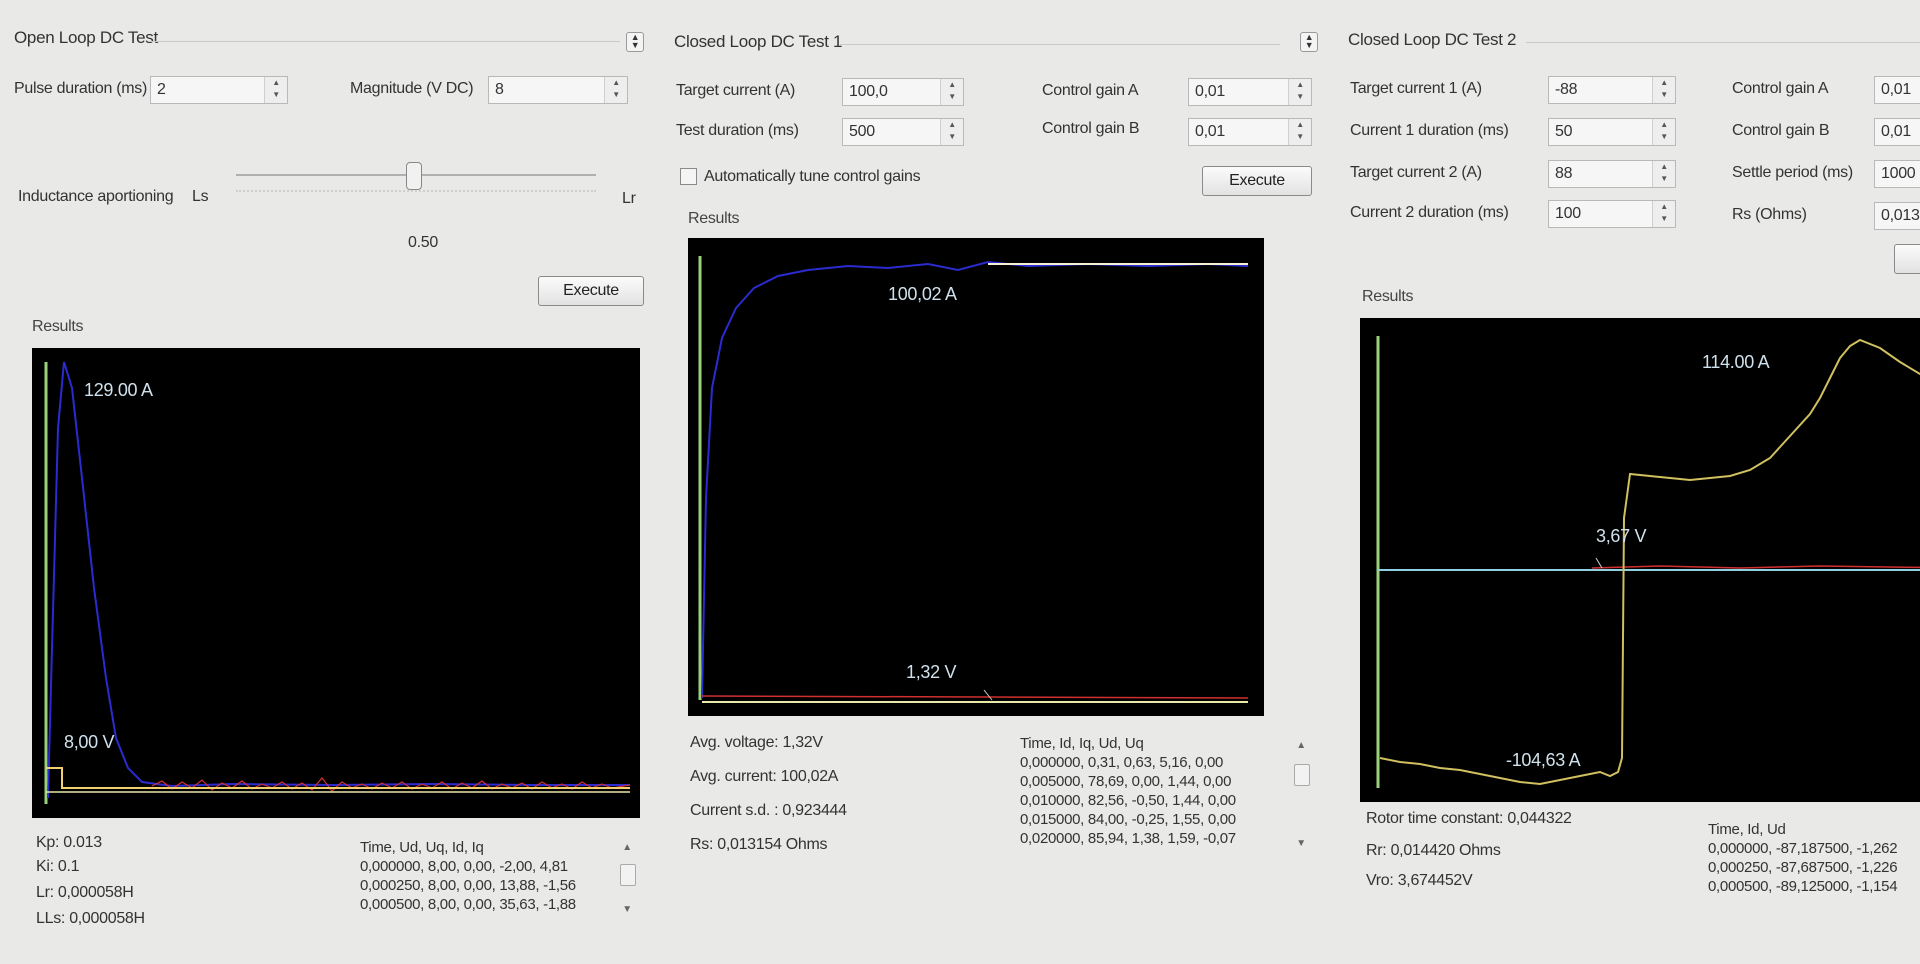 Image resolution: width=1920 pixels, height=964 pixels. Describe the element at coordinates (1155, 819) in the screenshot. I see `list-item: 0,015000, 84,00, -0,25, 1,55, 0,00` at that location.